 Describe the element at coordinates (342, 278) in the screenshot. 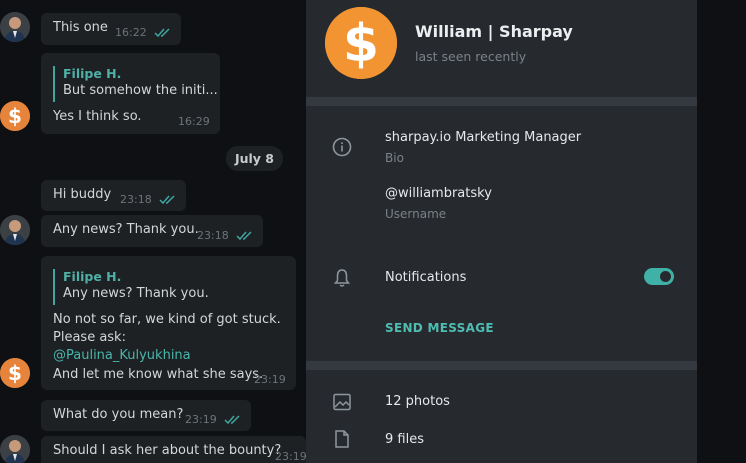

I see `bell-icon` at that location.